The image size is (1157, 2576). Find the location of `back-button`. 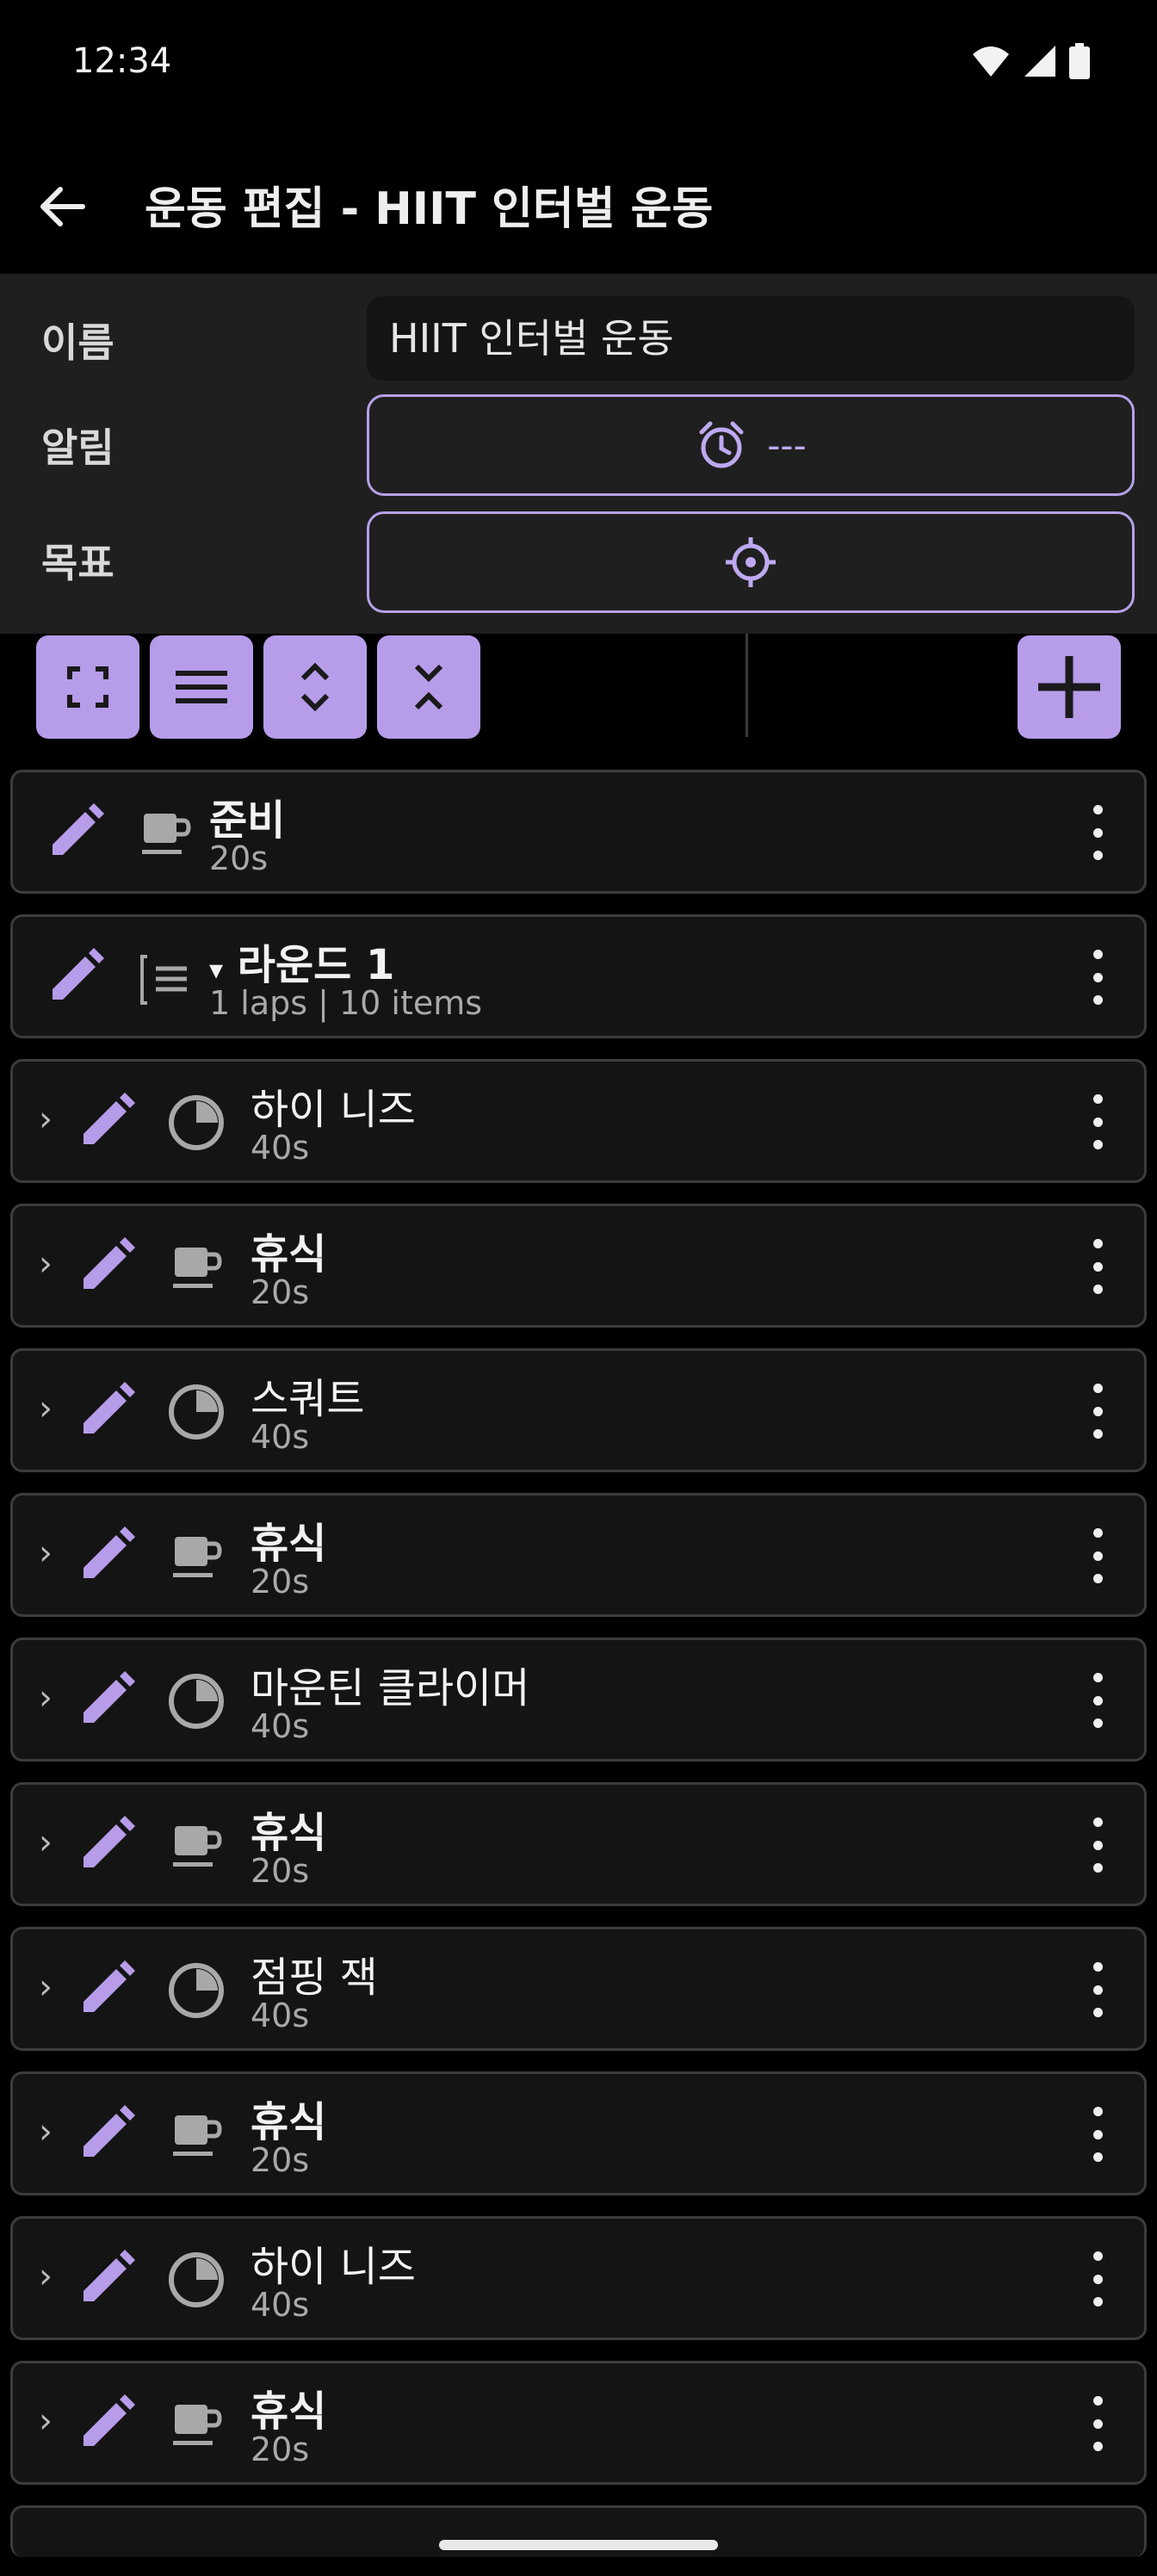

back-button is located at coordinates (62, 207).